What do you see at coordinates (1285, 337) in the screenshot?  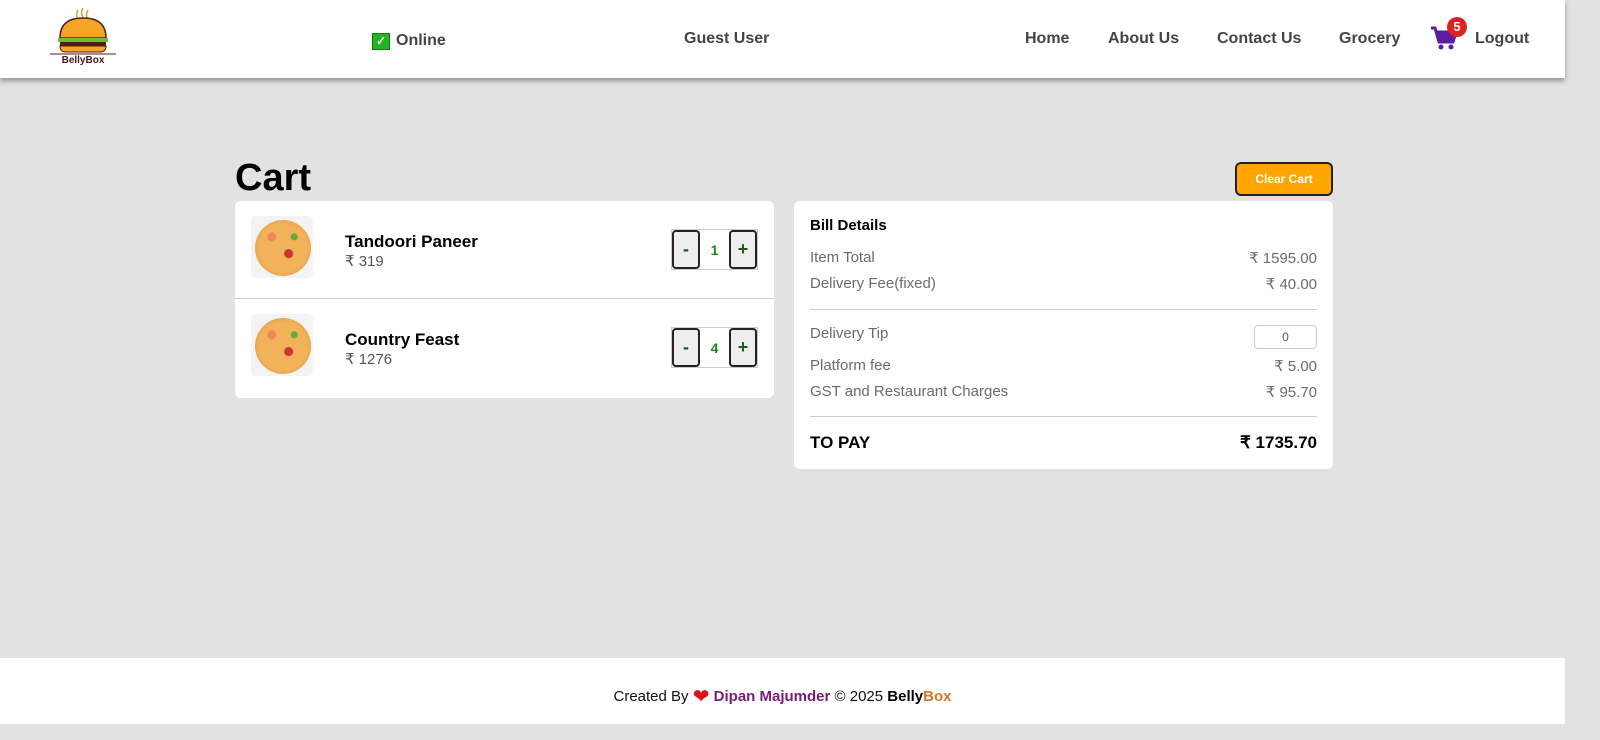 I see `delivery-tip-input` at bounding box center [1285, 337].